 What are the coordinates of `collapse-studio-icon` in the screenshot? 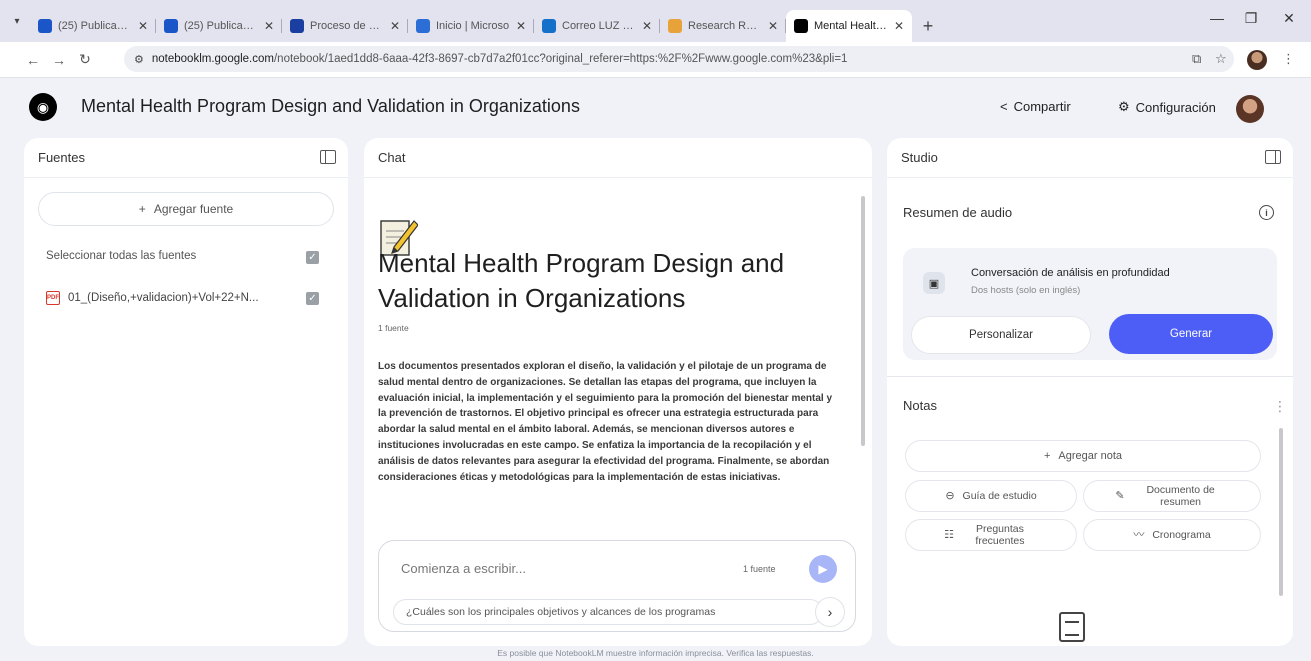 It's located at (1273, 157).